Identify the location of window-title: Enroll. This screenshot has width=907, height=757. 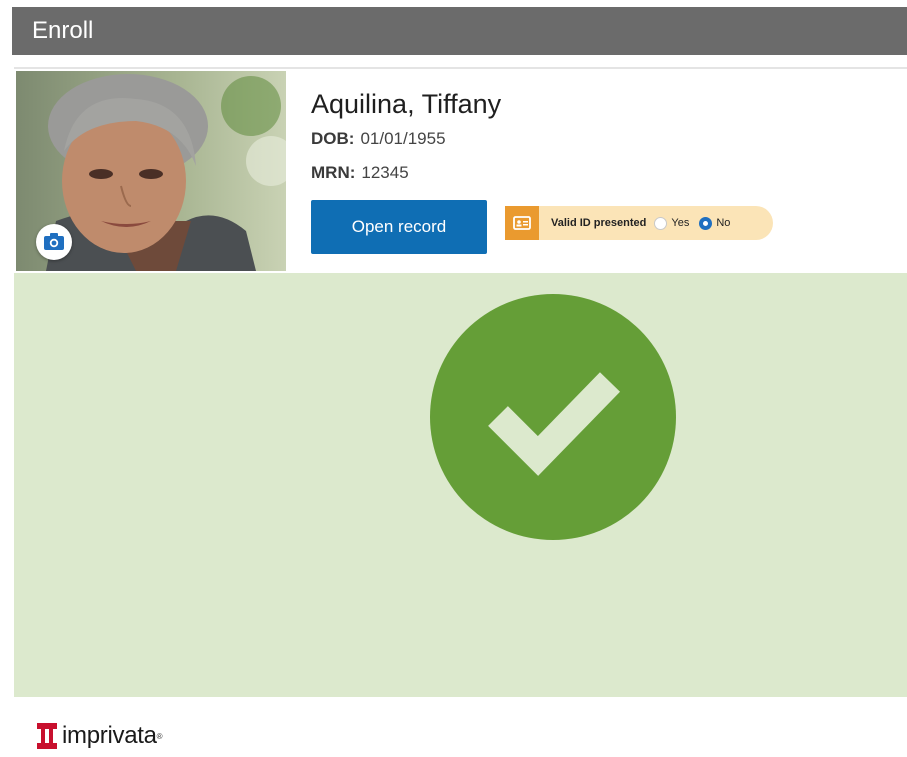
(459, 31).